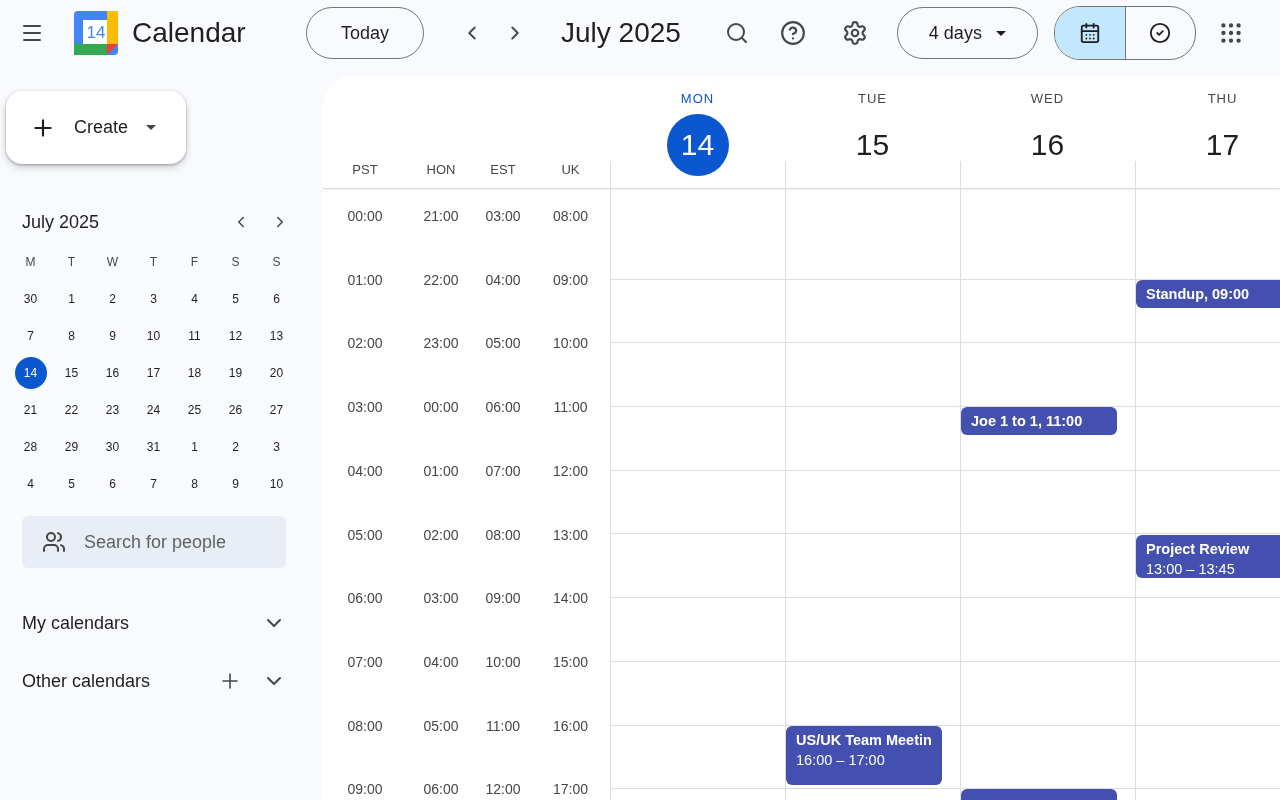  I want to click on mini-calendar-day: 24, so click(153, 410).